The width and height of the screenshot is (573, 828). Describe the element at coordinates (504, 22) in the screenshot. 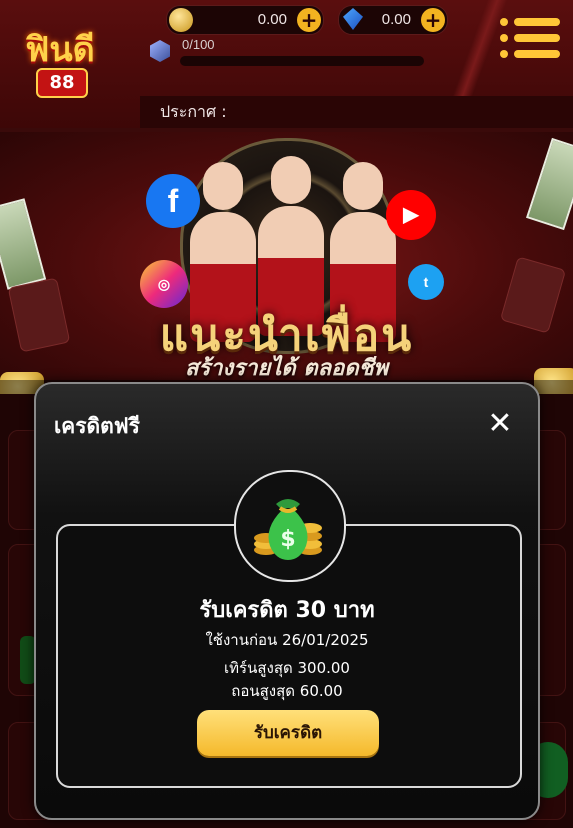

I see `menu-icon` at that location.